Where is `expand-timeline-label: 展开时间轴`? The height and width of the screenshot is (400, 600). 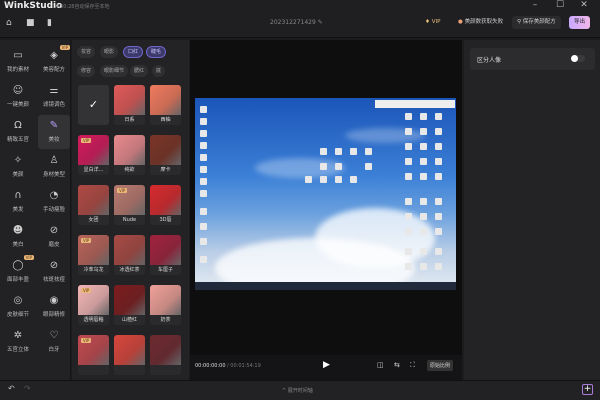 expand-timeline-label: 展开时间轴 is located at coordinates (300, 391).